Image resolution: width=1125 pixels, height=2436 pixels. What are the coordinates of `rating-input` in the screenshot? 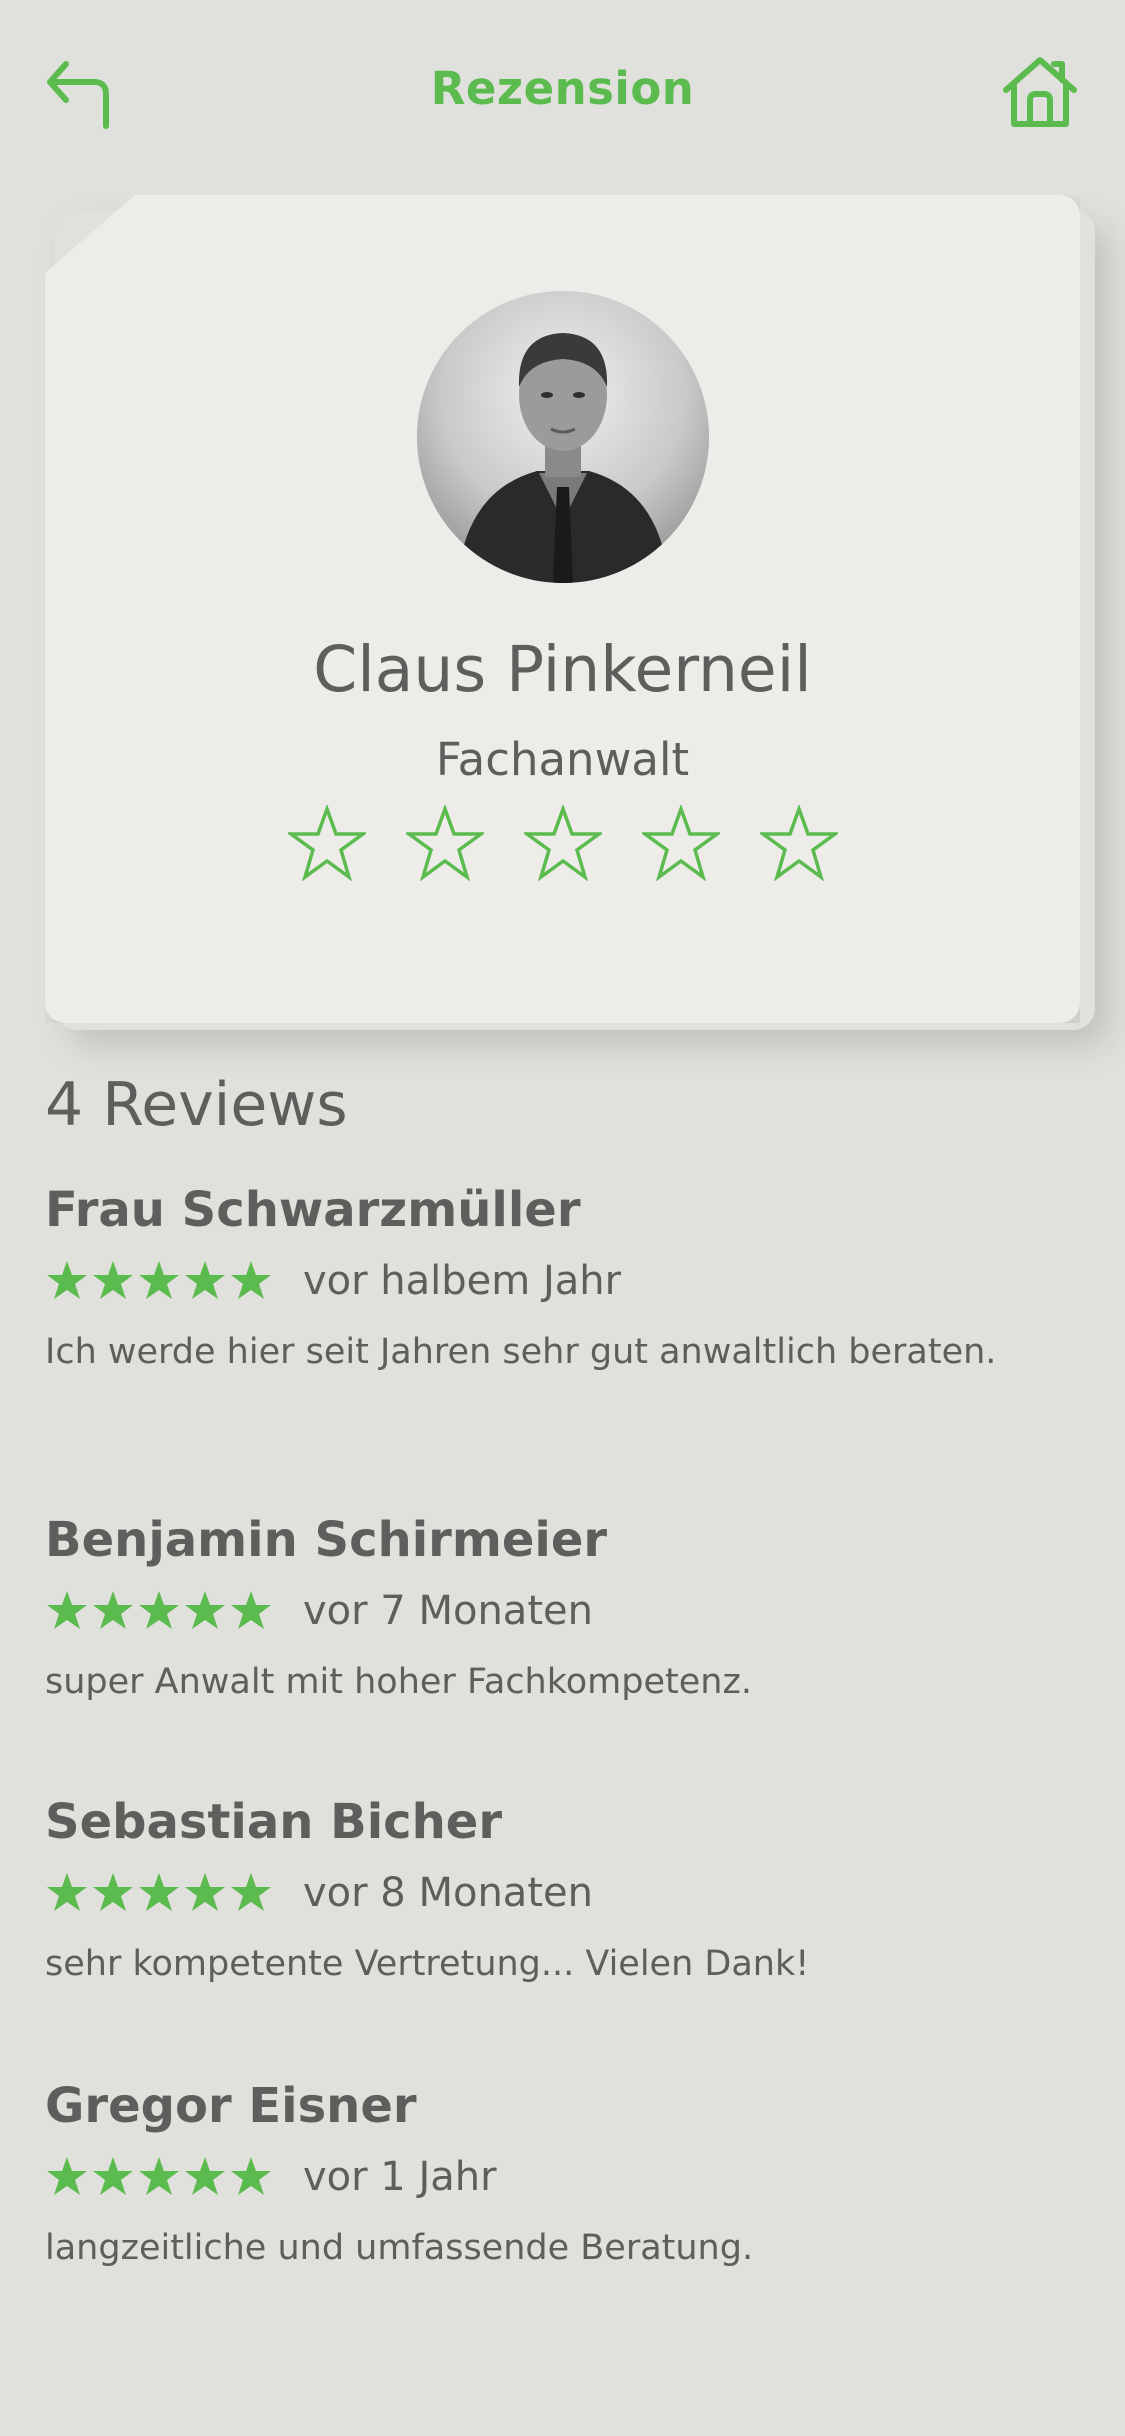 It's located at (562, 844).